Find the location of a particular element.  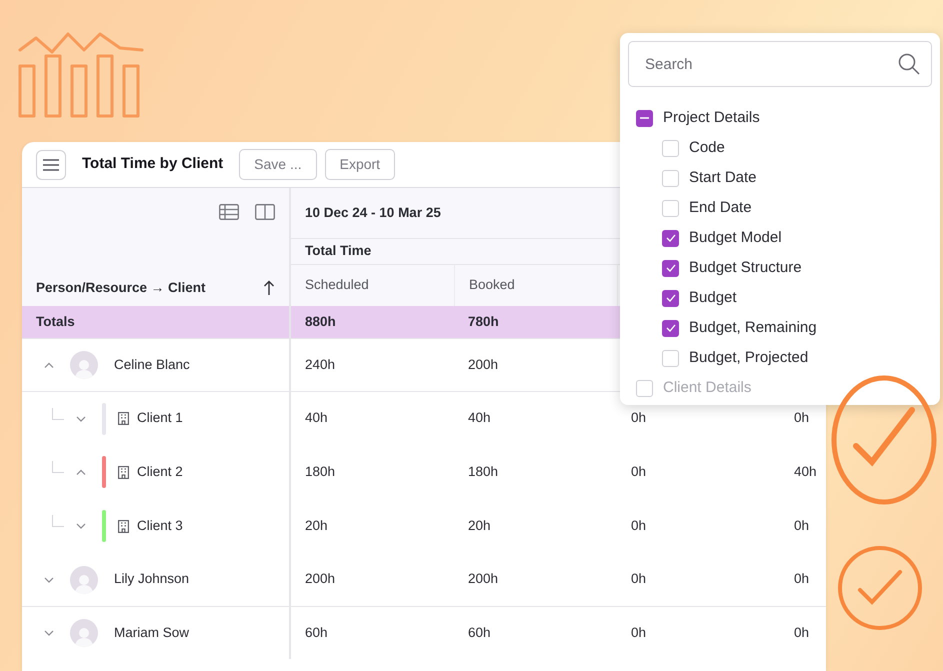

option-label: Budget, Projected is located at coordinates (748, 358).